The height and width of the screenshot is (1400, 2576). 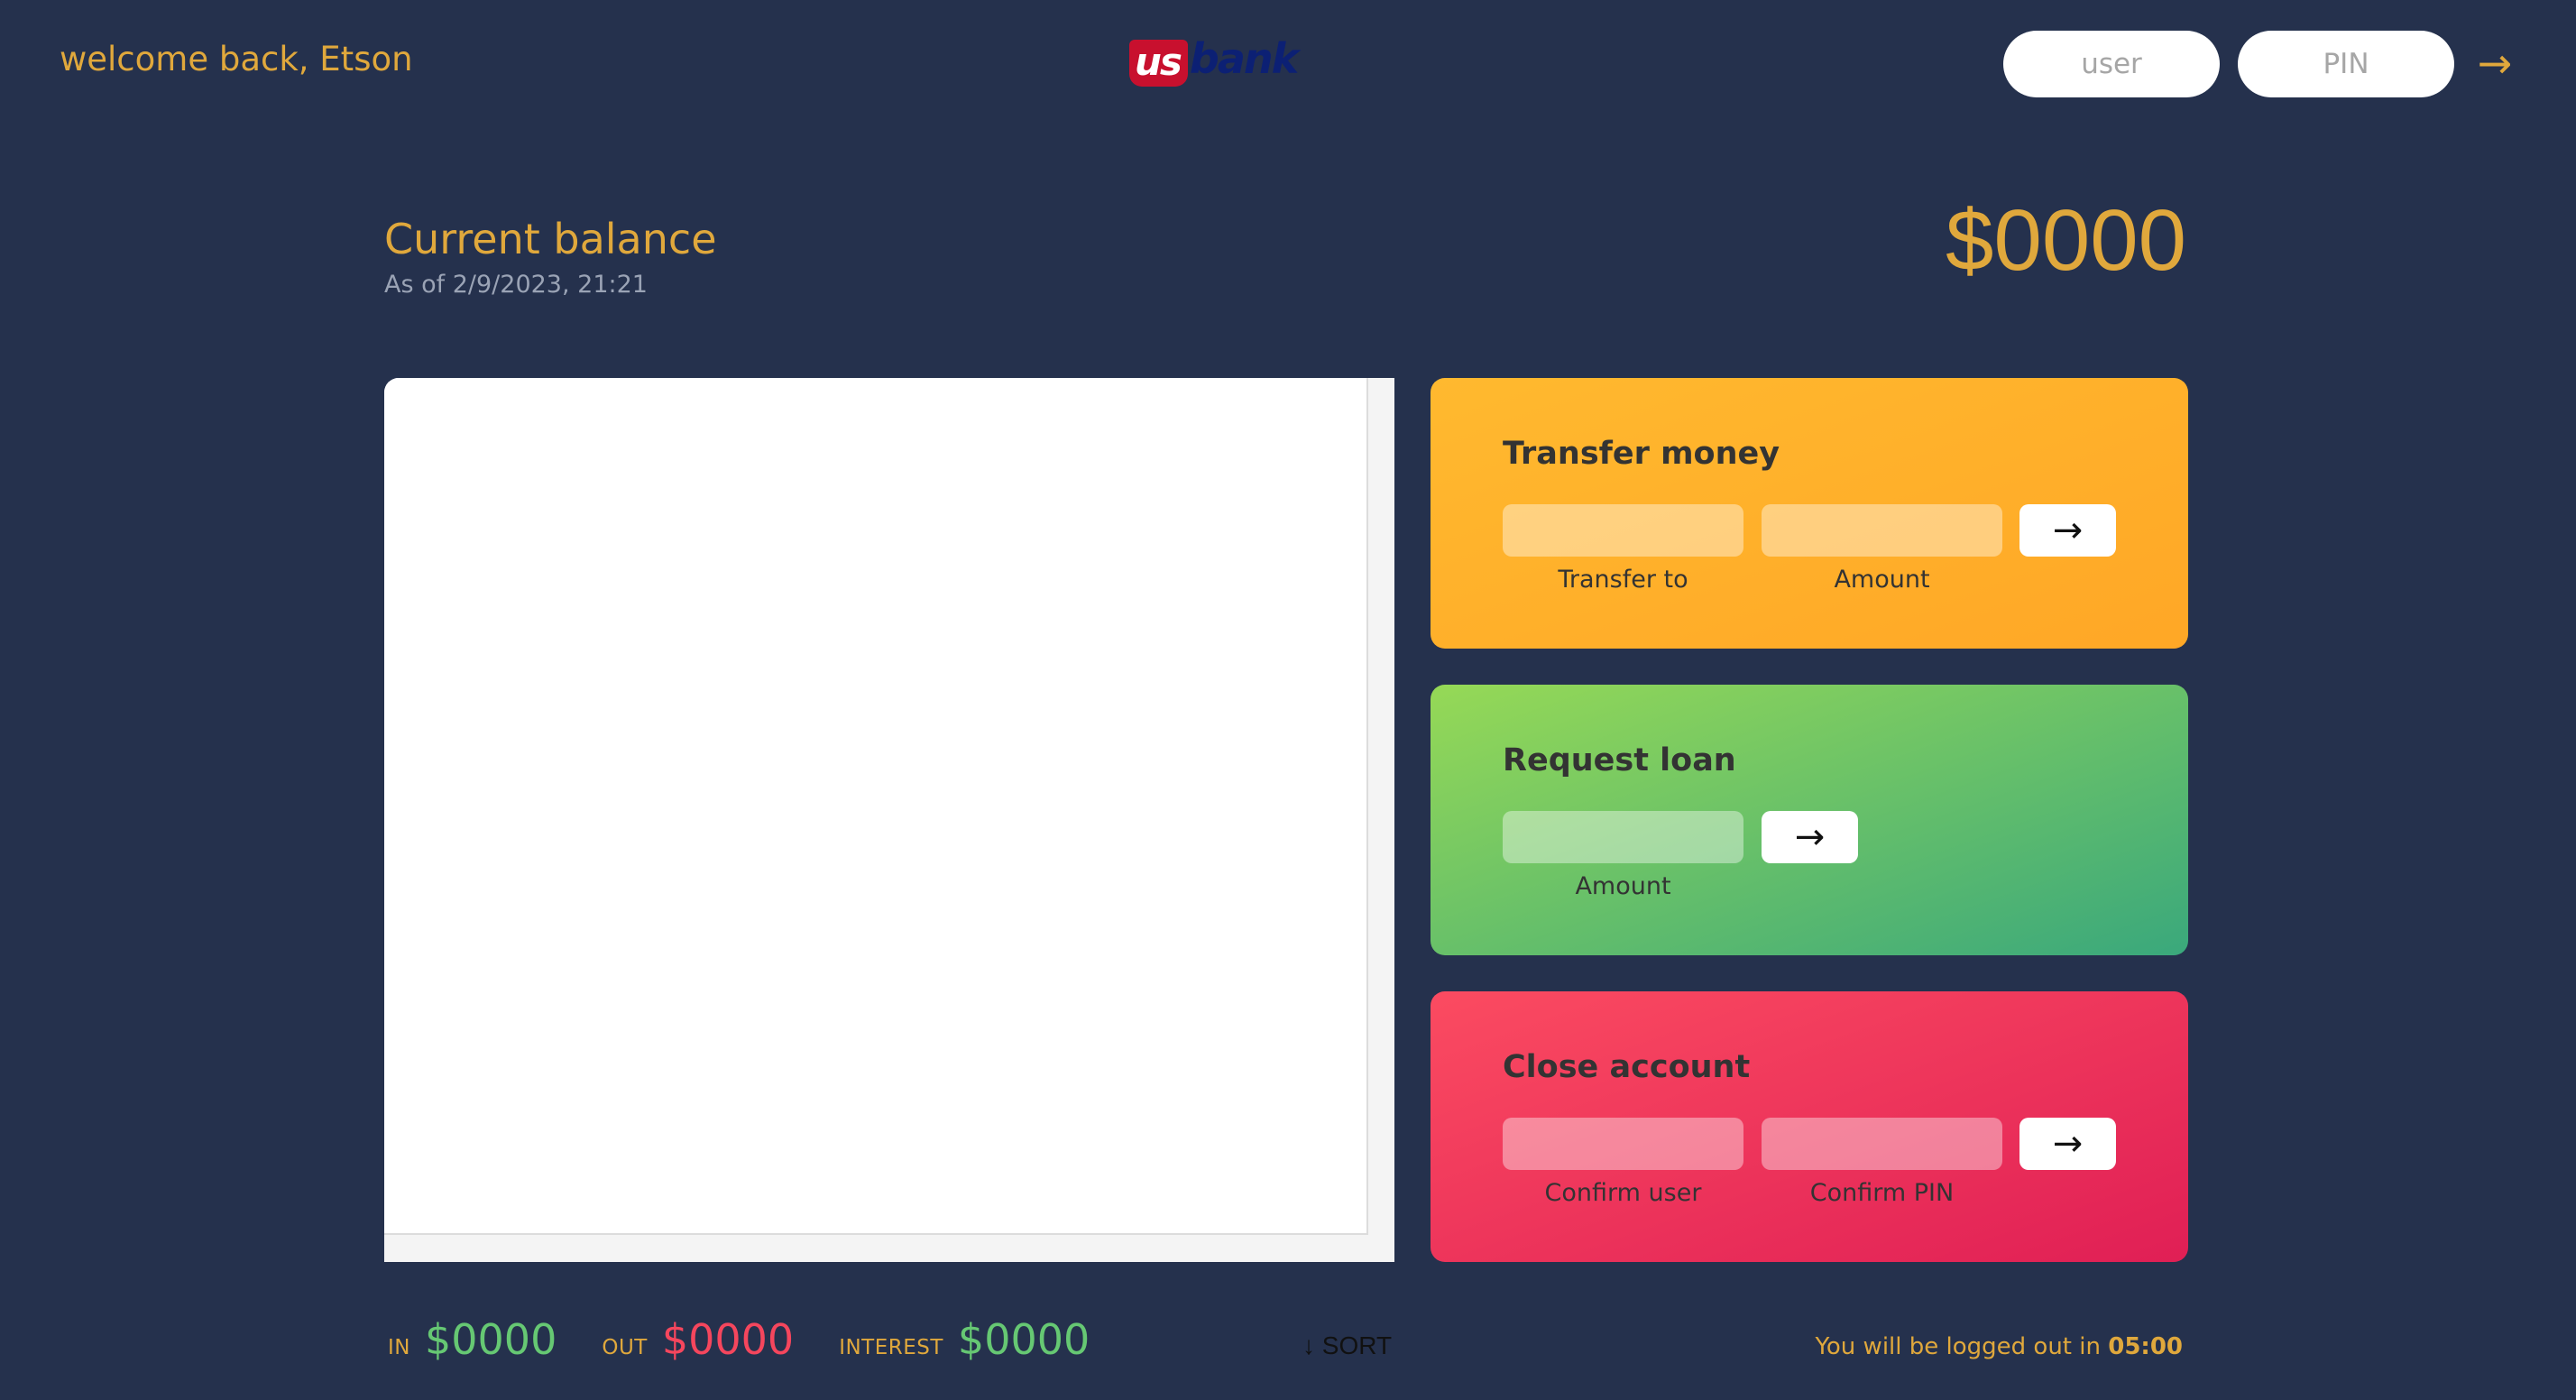 What do you see at coordinates (1619, 760) in the screenshot?
I see `loan-title: Request loan` at bounding box center [1619, 760].